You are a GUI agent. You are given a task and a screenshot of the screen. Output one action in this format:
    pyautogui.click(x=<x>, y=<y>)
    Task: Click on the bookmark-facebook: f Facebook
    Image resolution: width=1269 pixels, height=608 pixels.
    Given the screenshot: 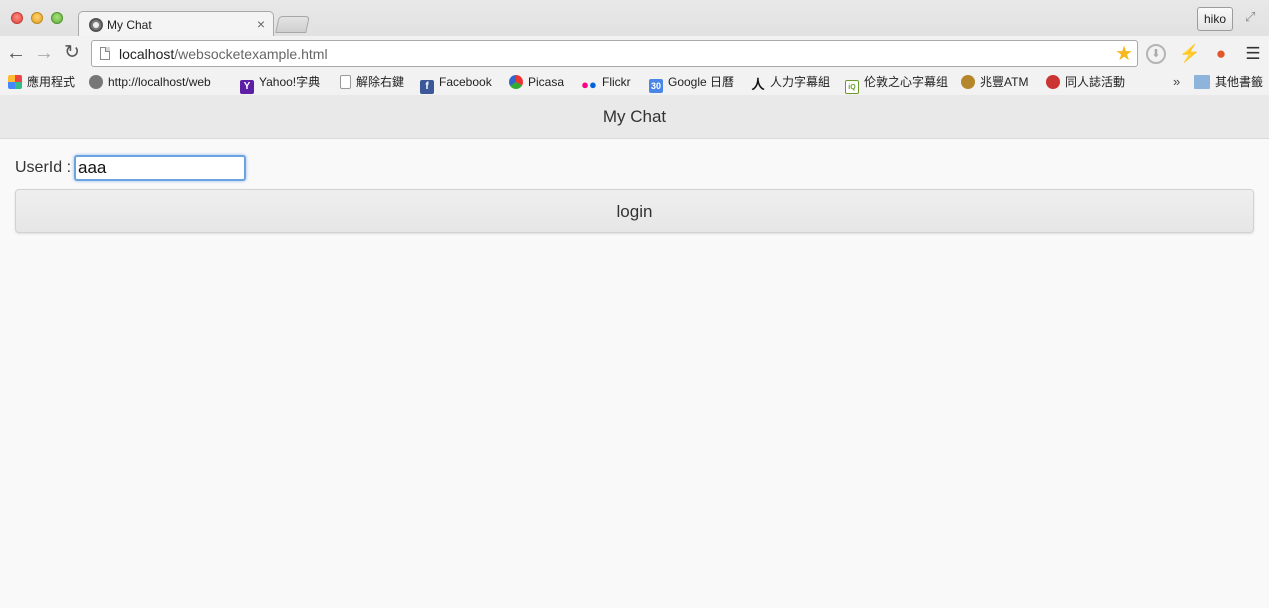 What is the action you would take?
    pyautogui.click(x=456, y=84)
    